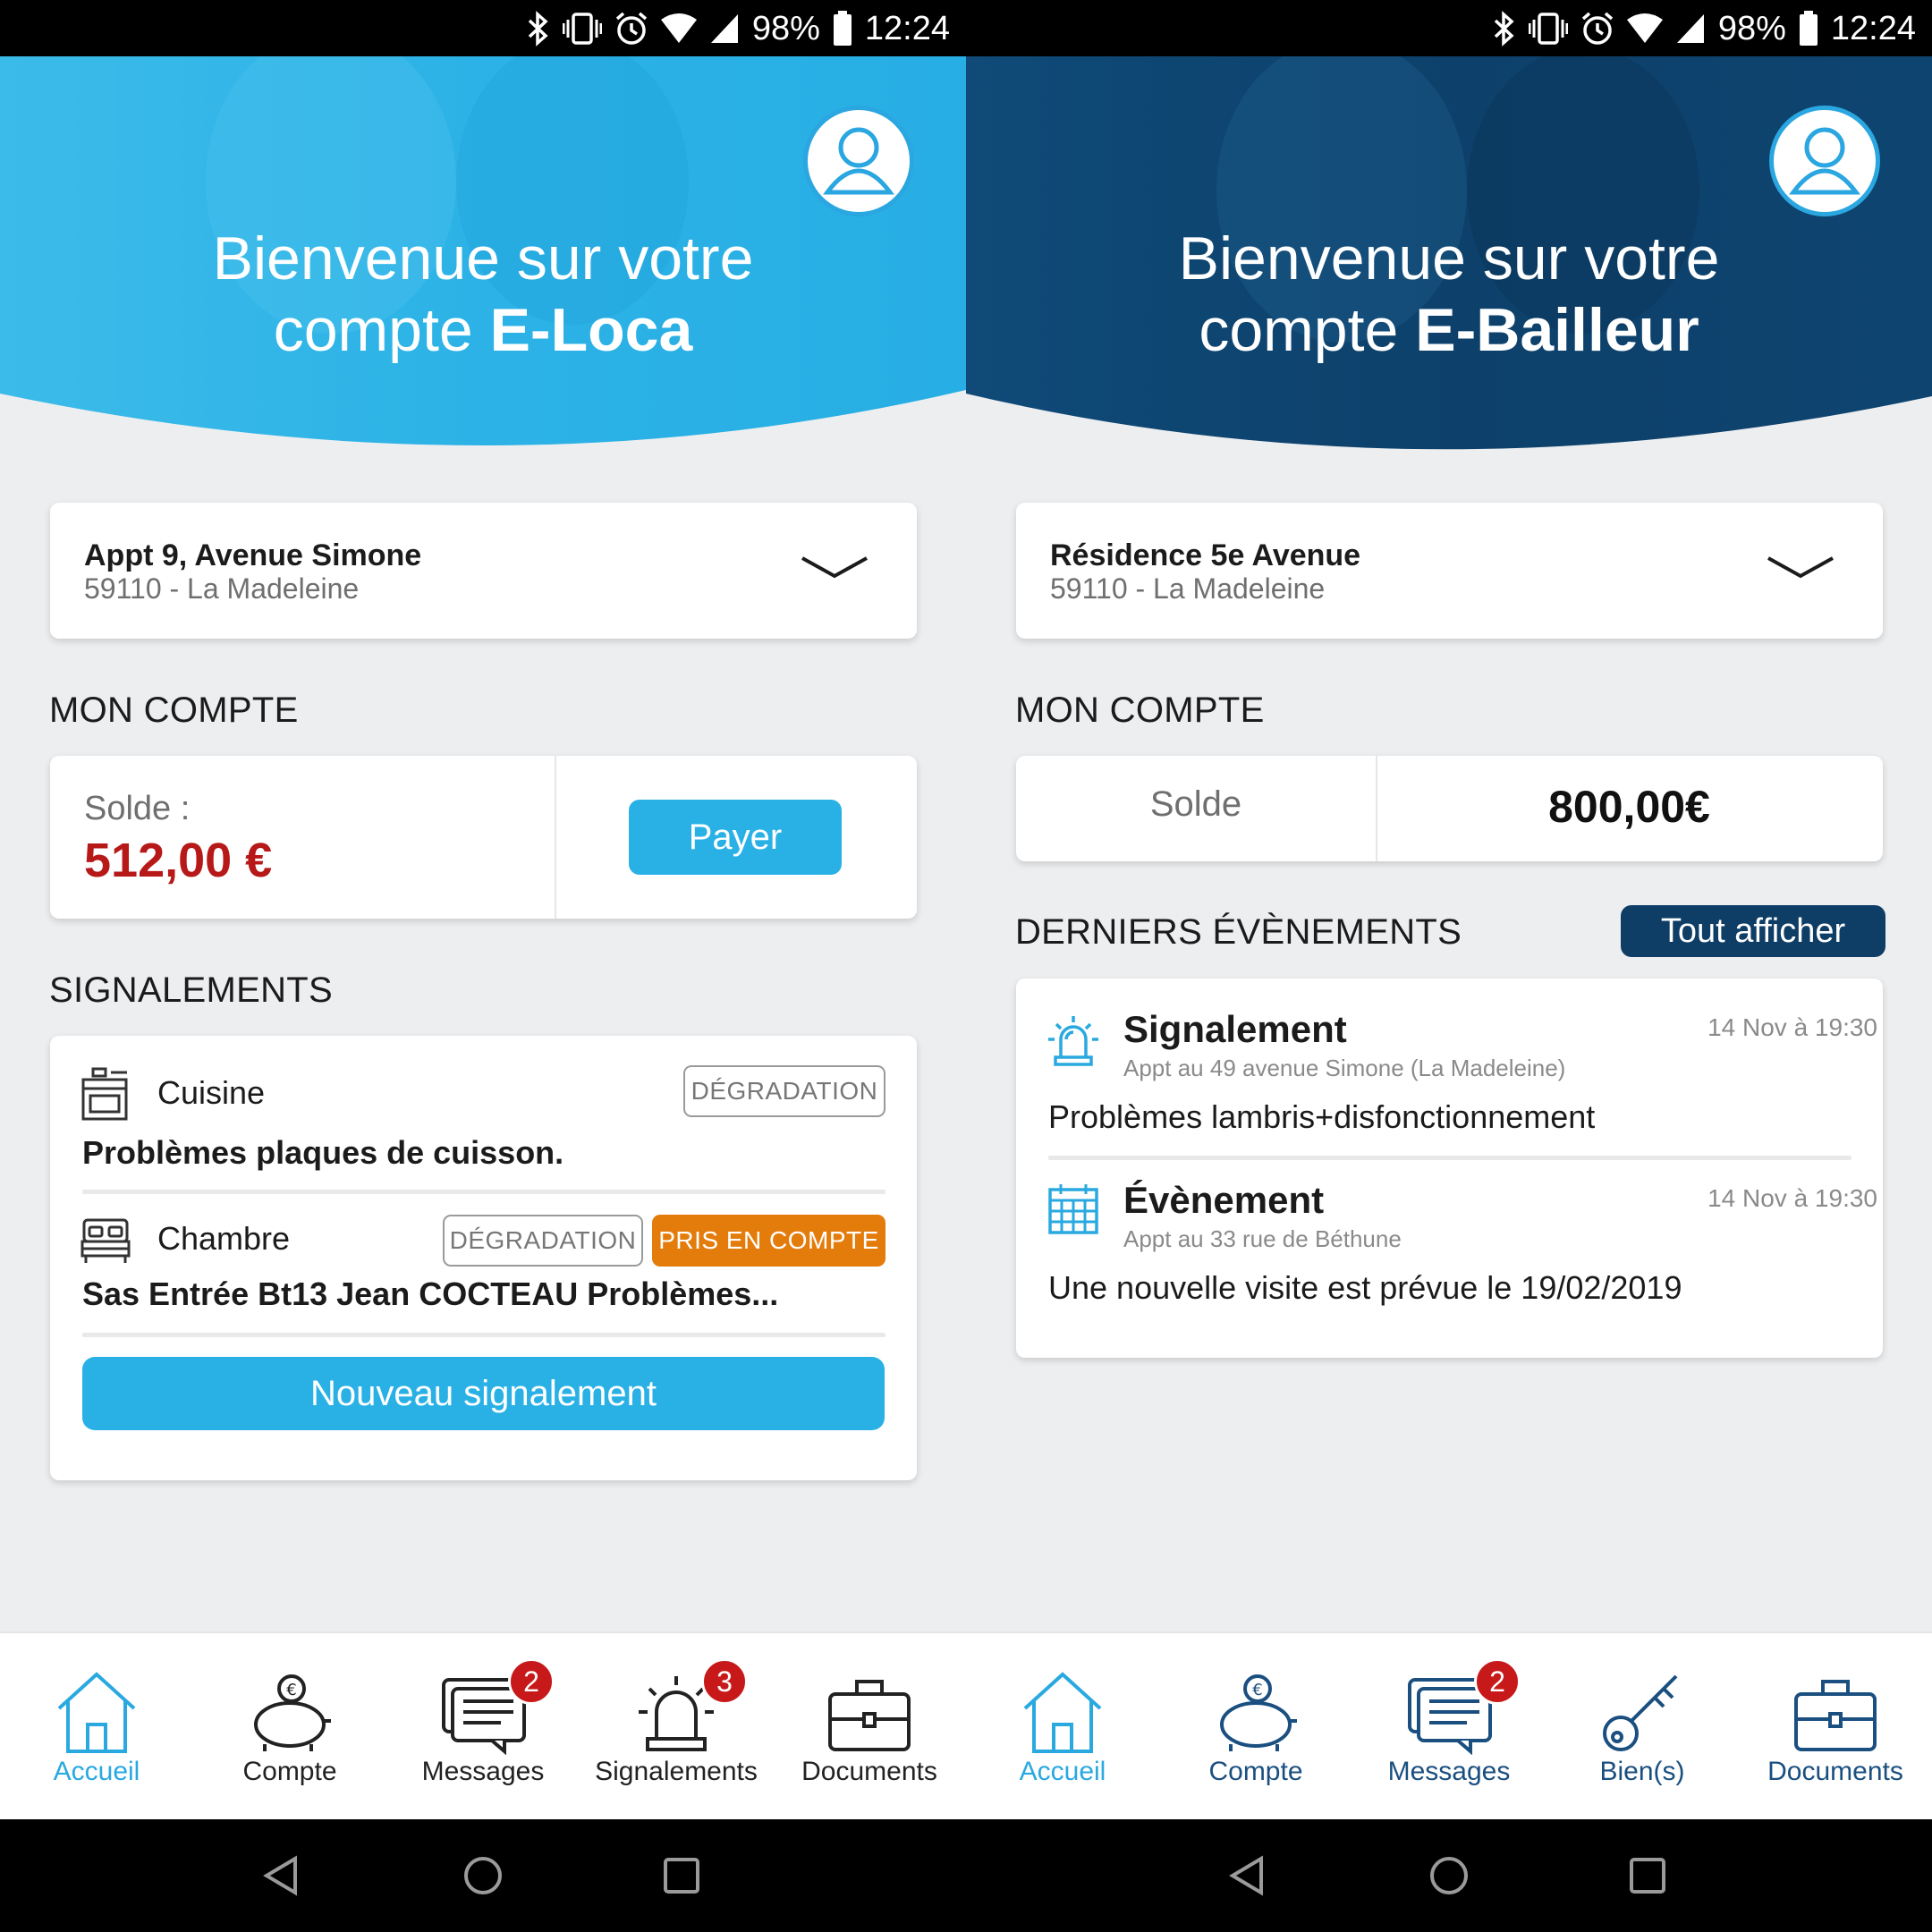 This screenshot has width=1932, height=1932. Describe the element at coordinates (1449, 571) in the screenshot. I see `property-selector: Résidence 5e Avenue 59110 - La Madeleine` at that location.